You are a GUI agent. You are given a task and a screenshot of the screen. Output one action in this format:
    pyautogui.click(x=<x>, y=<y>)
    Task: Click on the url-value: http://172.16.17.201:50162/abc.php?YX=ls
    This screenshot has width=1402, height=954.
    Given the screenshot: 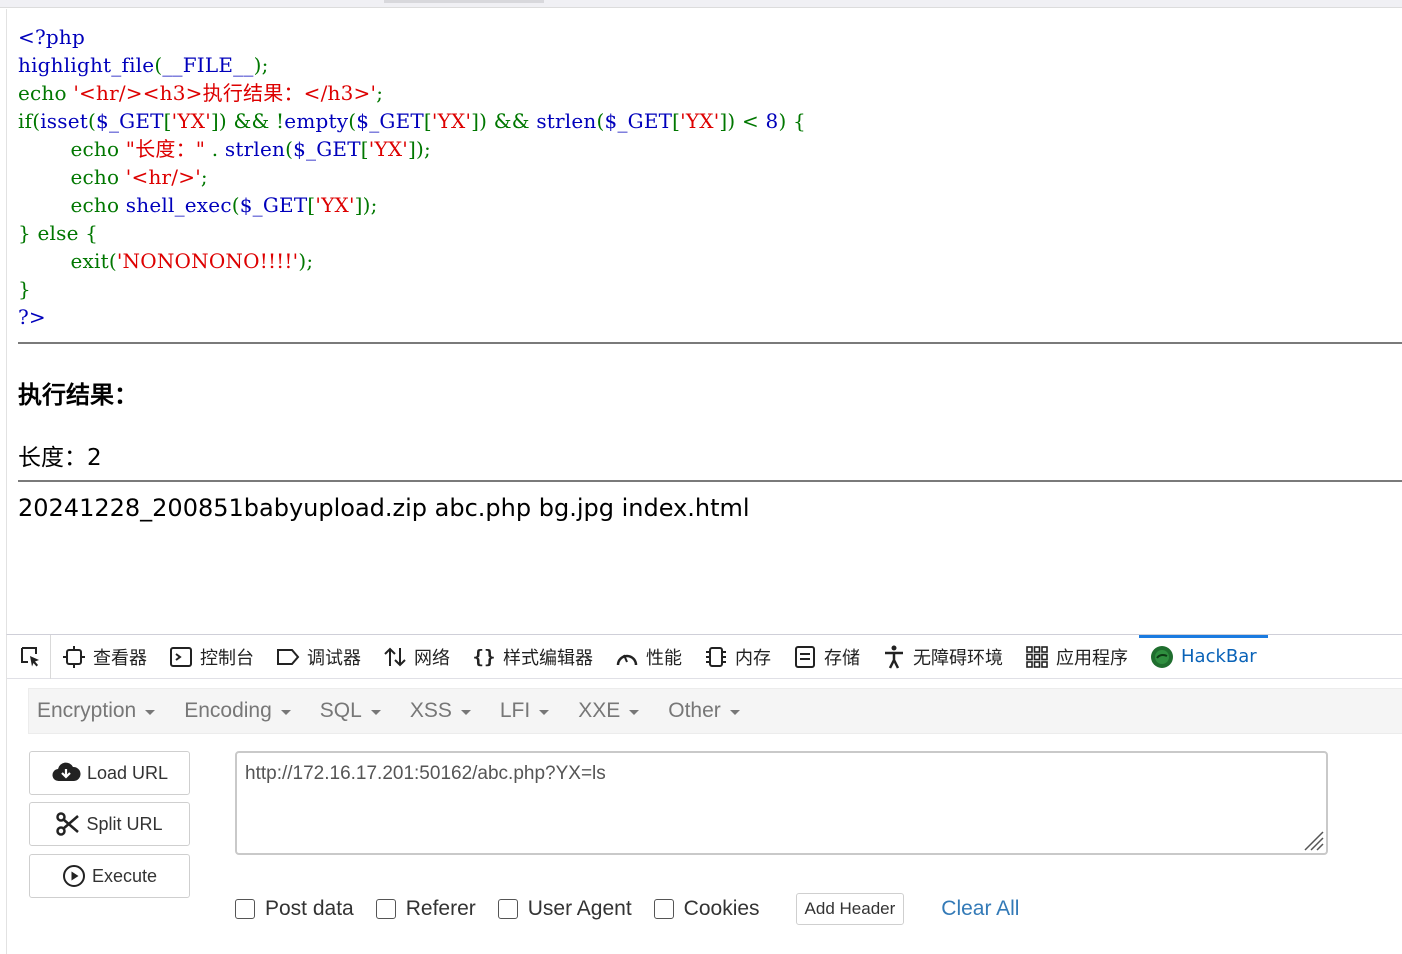 What is the action you would take?
    pyautogui.click(x=425, y=773)
    